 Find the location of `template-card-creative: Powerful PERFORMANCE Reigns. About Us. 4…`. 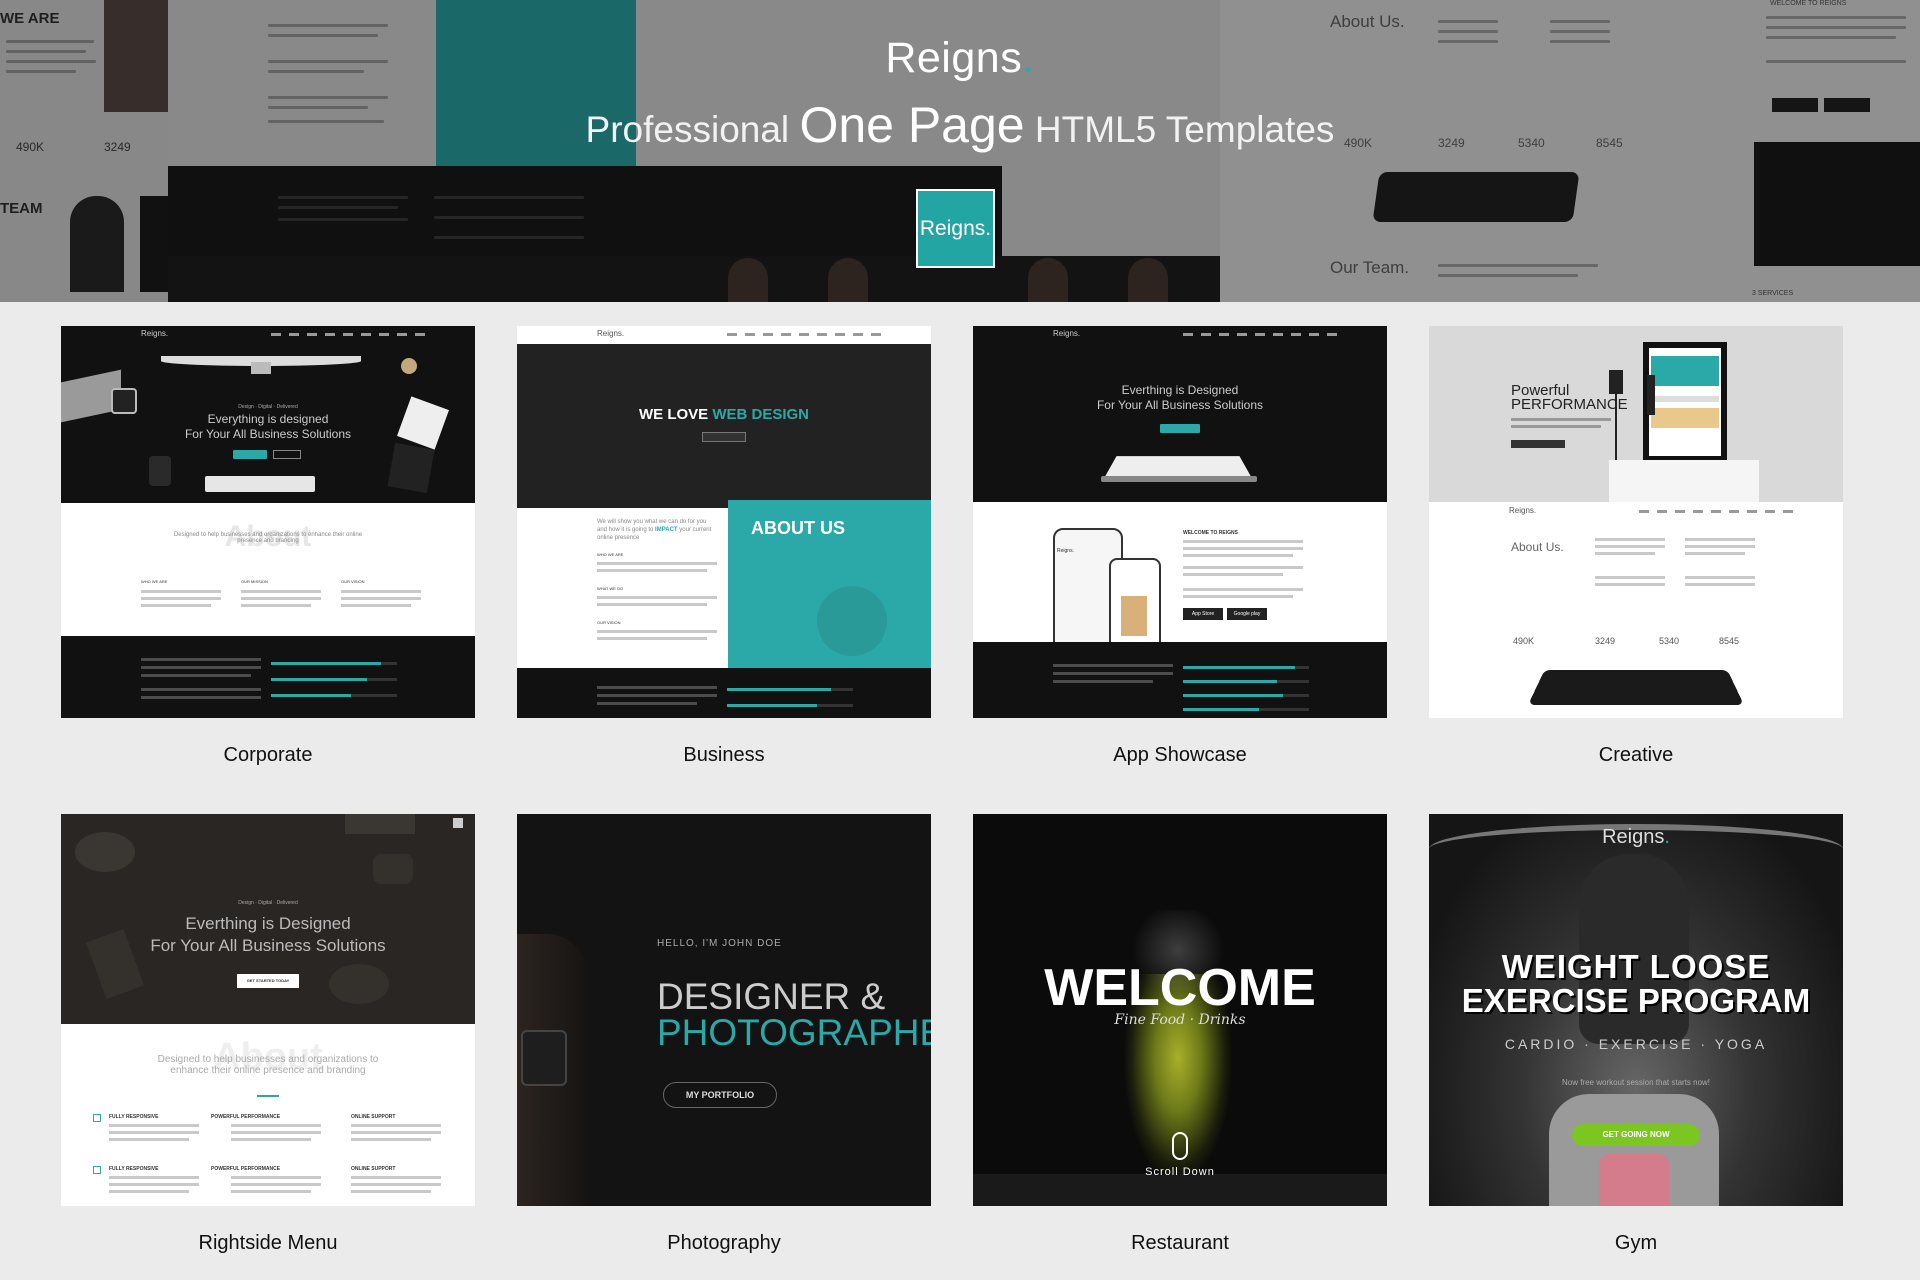

template-card-creative: Powerful PERFORMANCE Reigns. About Us. 4… is located at coordinates (1636, 522).